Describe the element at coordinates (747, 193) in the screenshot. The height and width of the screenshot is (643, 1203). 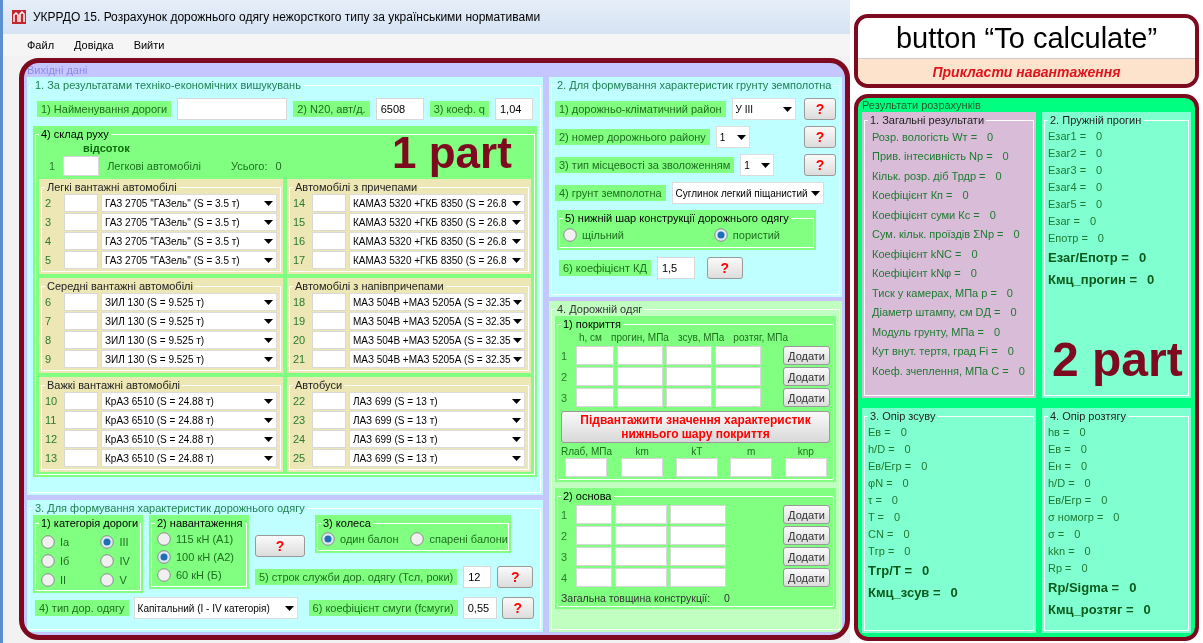
I see `dropdown: Суглинок легкий піщанистий` at that location.